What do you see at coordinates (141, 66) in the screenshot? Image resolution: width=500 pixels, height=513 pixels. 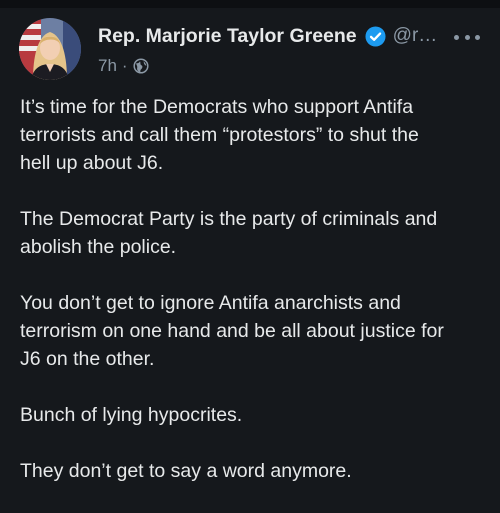 I see `globe-icon` at bounding box center [141, 66].